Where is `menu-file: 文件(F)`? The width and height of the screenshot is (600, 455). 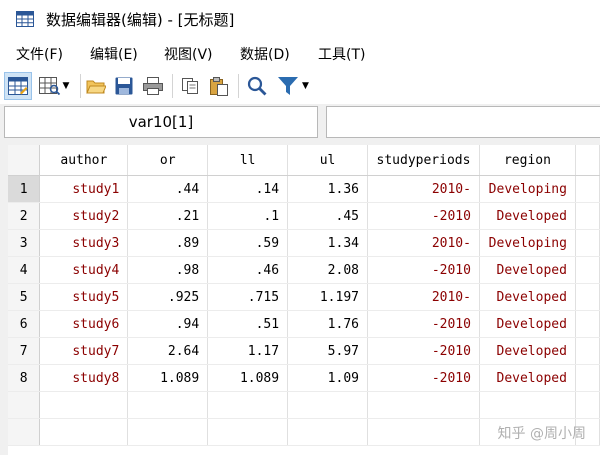
menu-file: 文件(F) is located at coordinates (39, 54).